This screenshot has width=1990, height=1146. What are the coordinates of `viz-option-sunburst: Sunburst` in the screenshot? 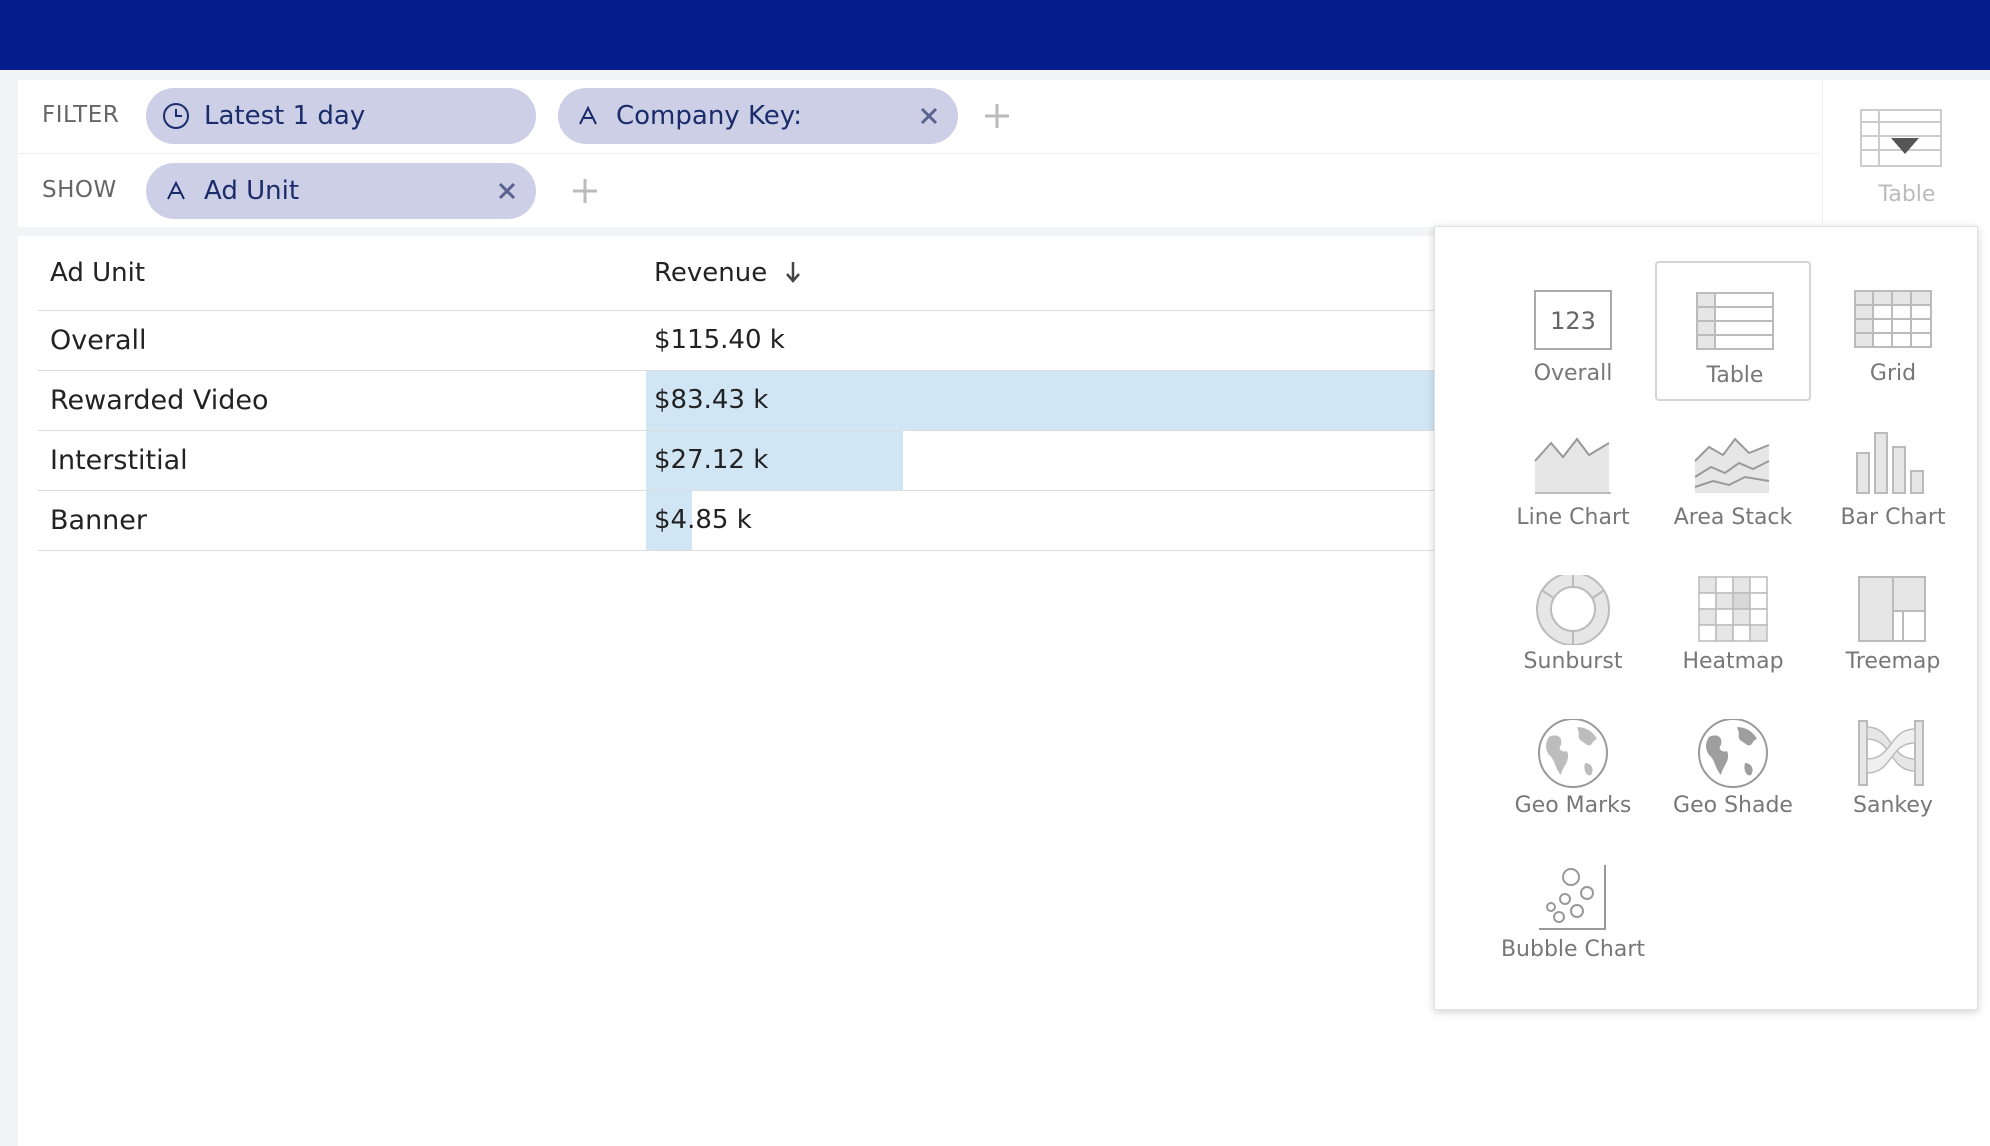 It's located at (1573, 619).